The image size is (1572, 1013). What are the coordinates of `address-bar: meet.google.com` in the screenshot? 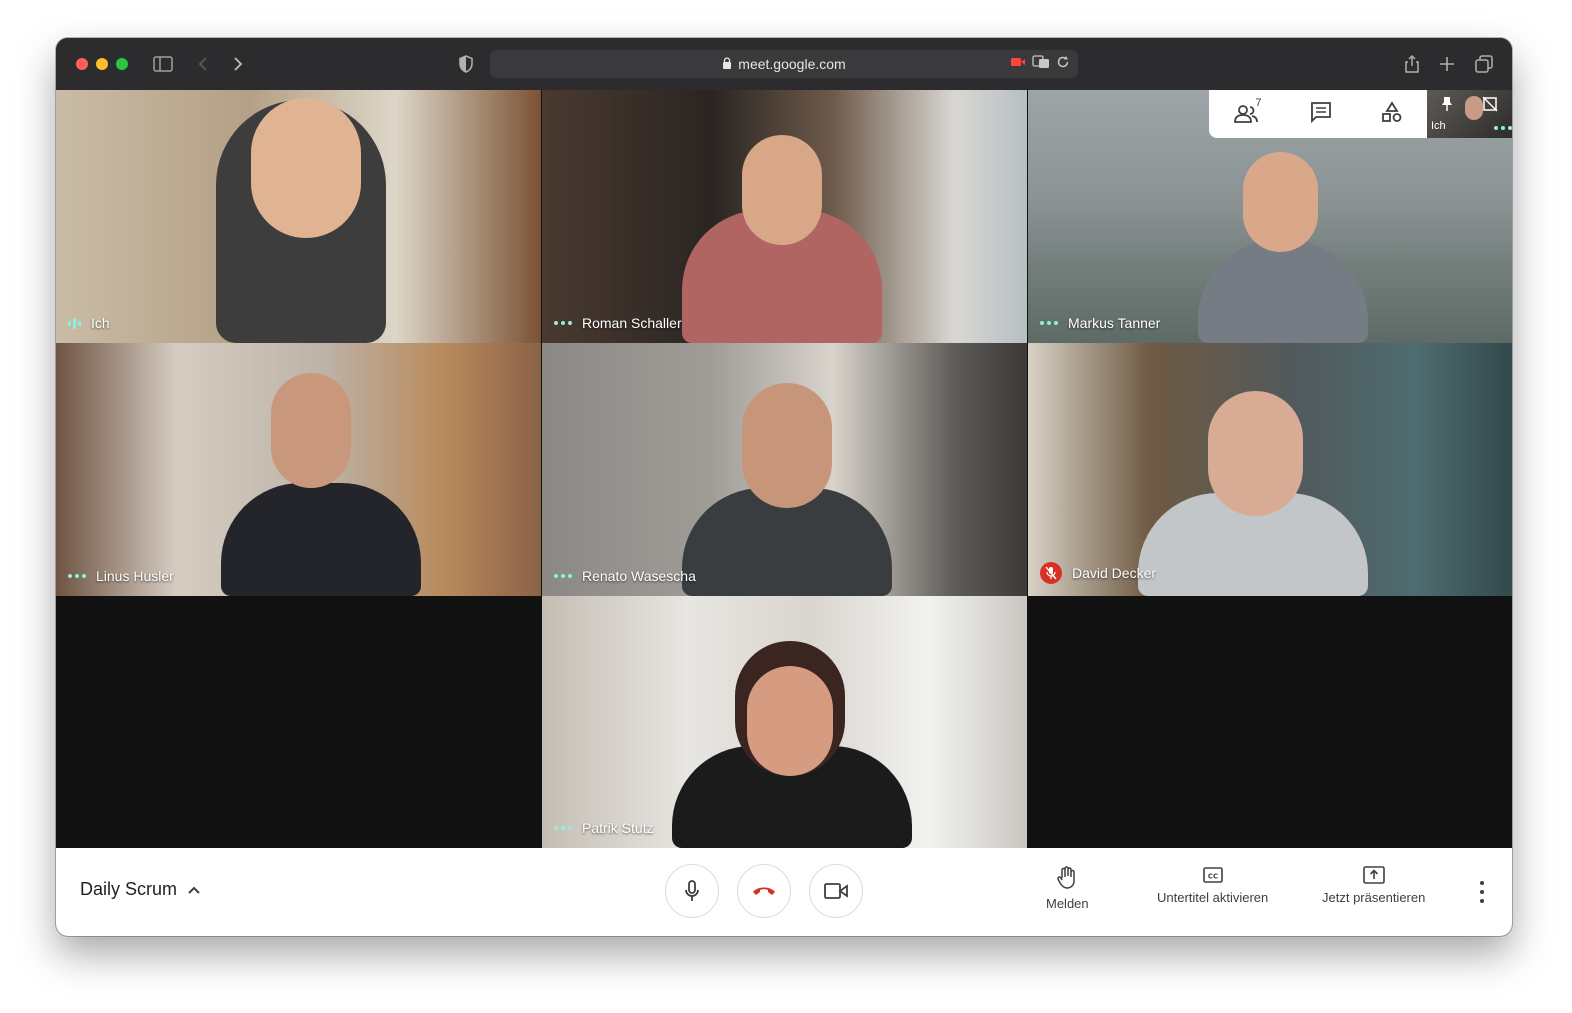 It's located at (784, 64).